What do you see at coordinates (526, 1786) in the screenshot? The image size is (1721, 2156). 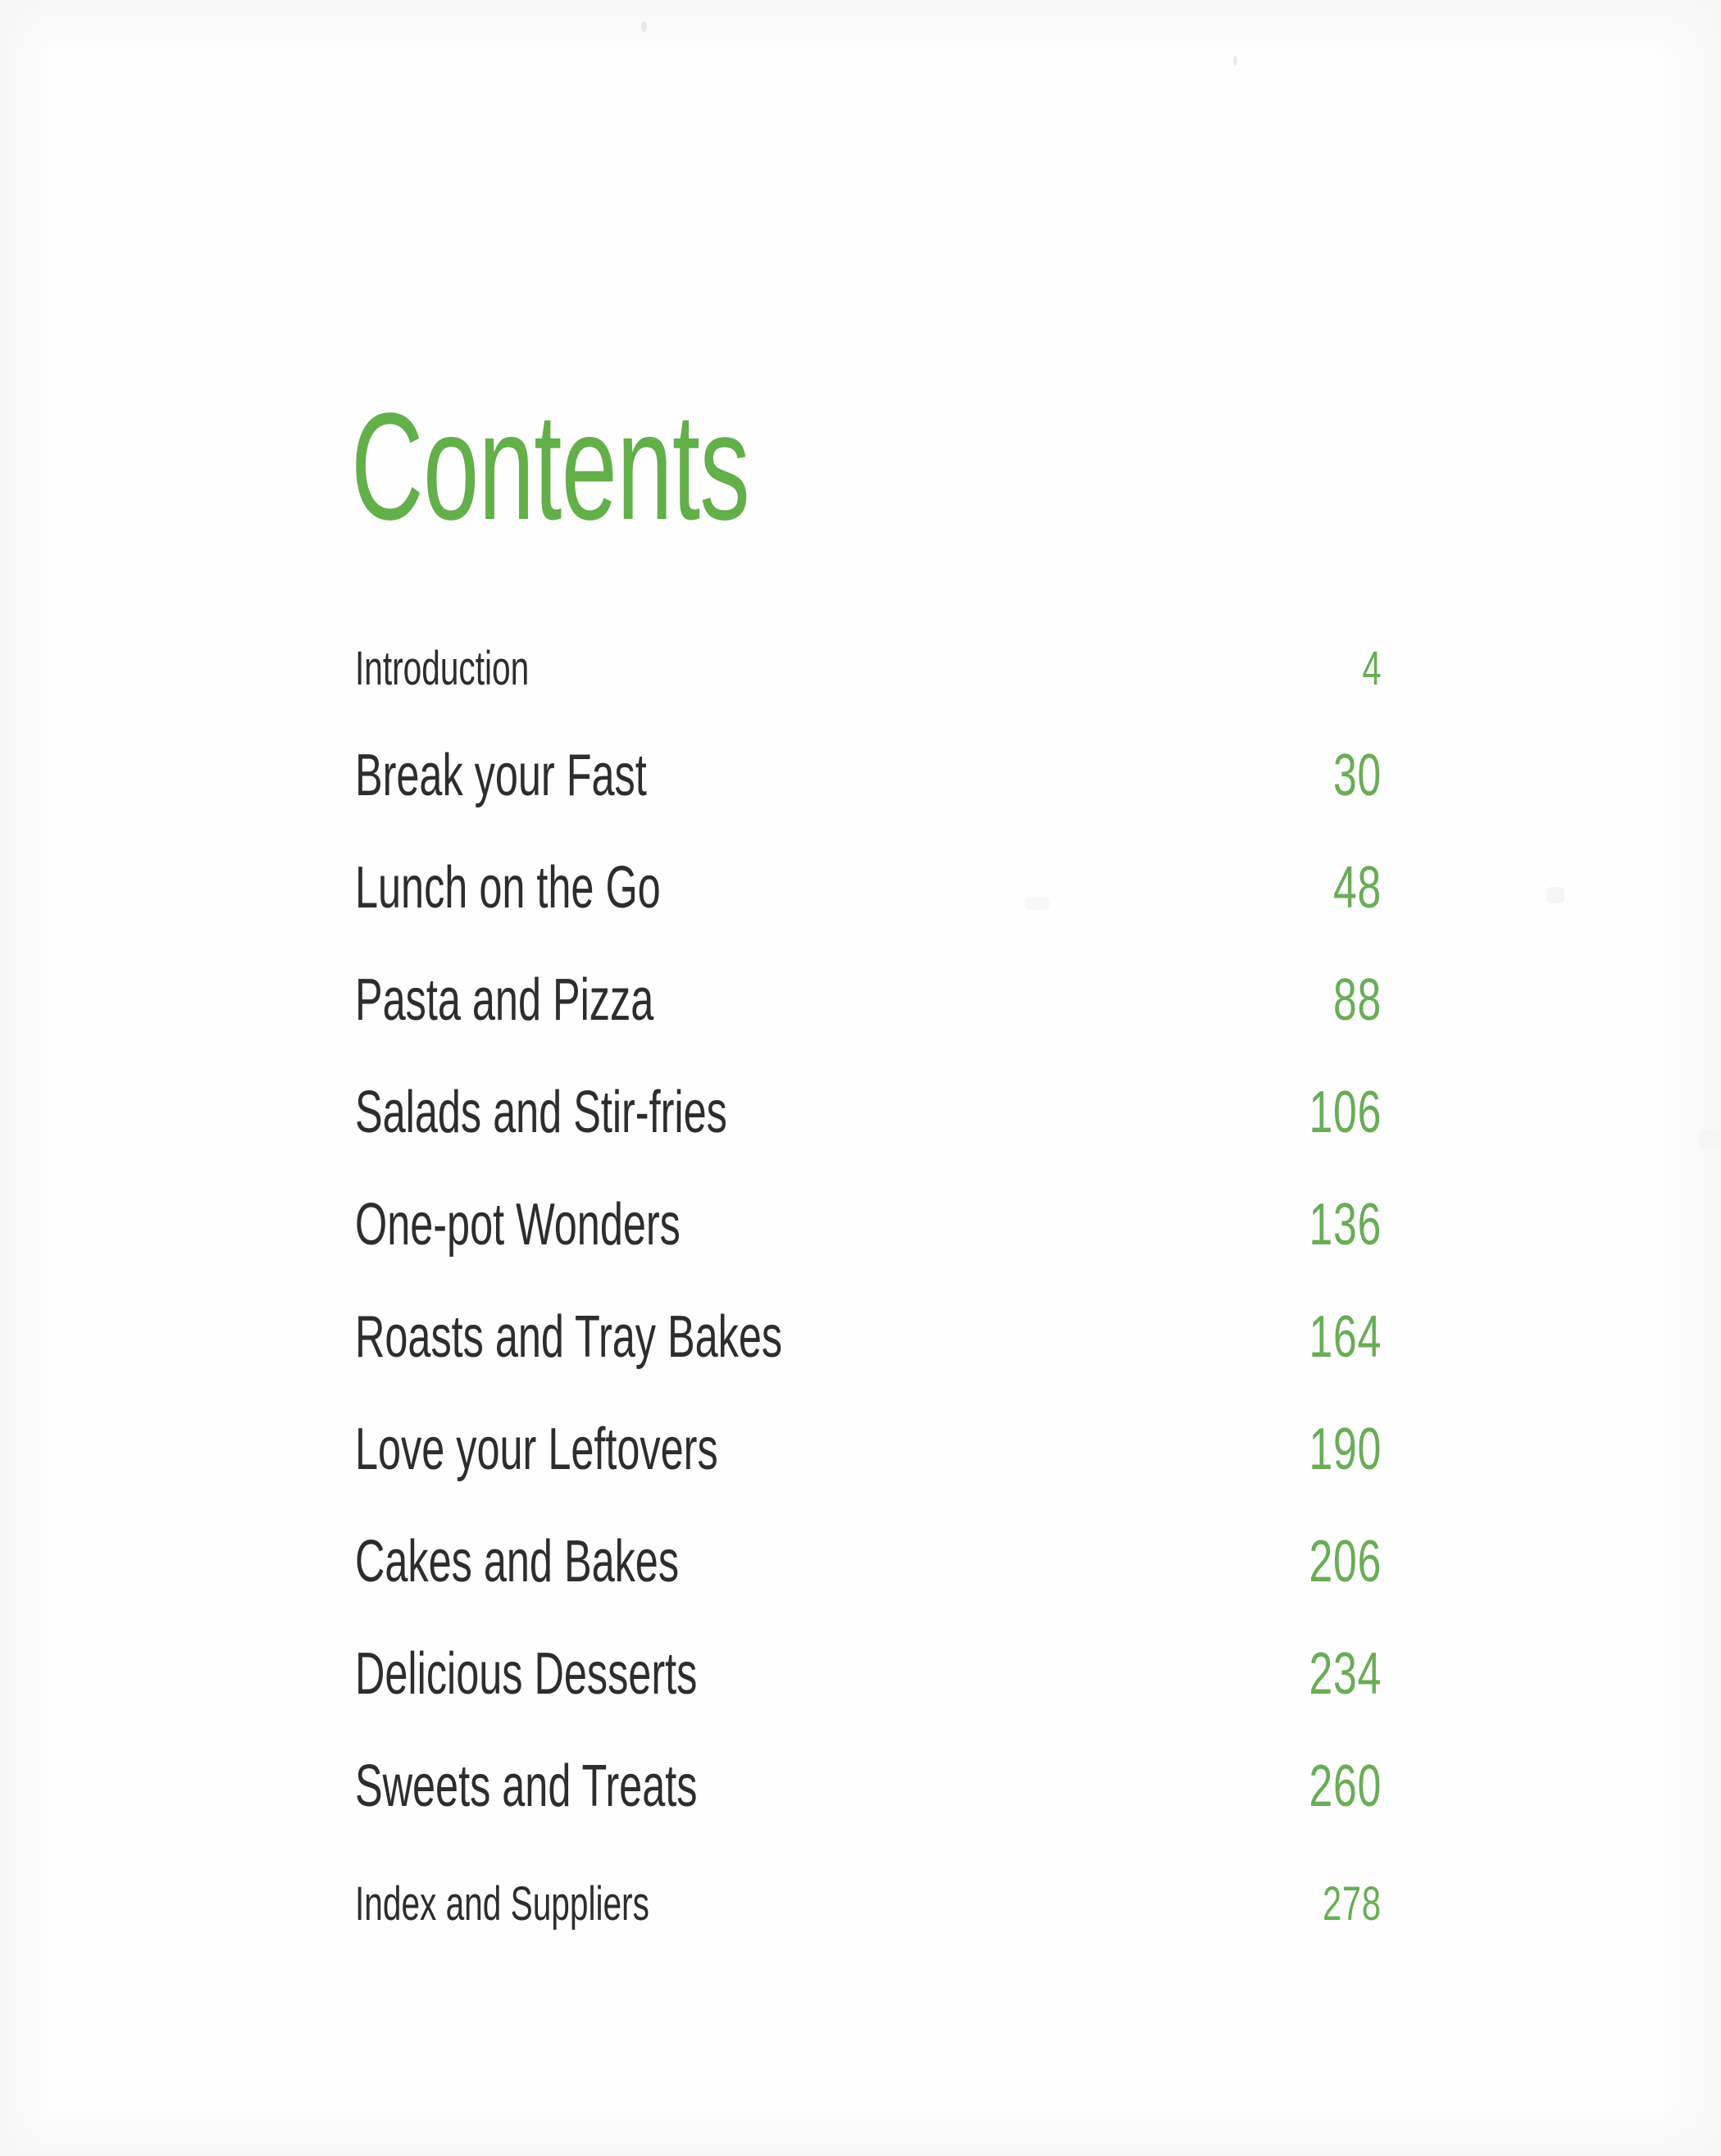 I see `contents-entry-label: Sweets and Treats` at bounding box center [526, 1786].